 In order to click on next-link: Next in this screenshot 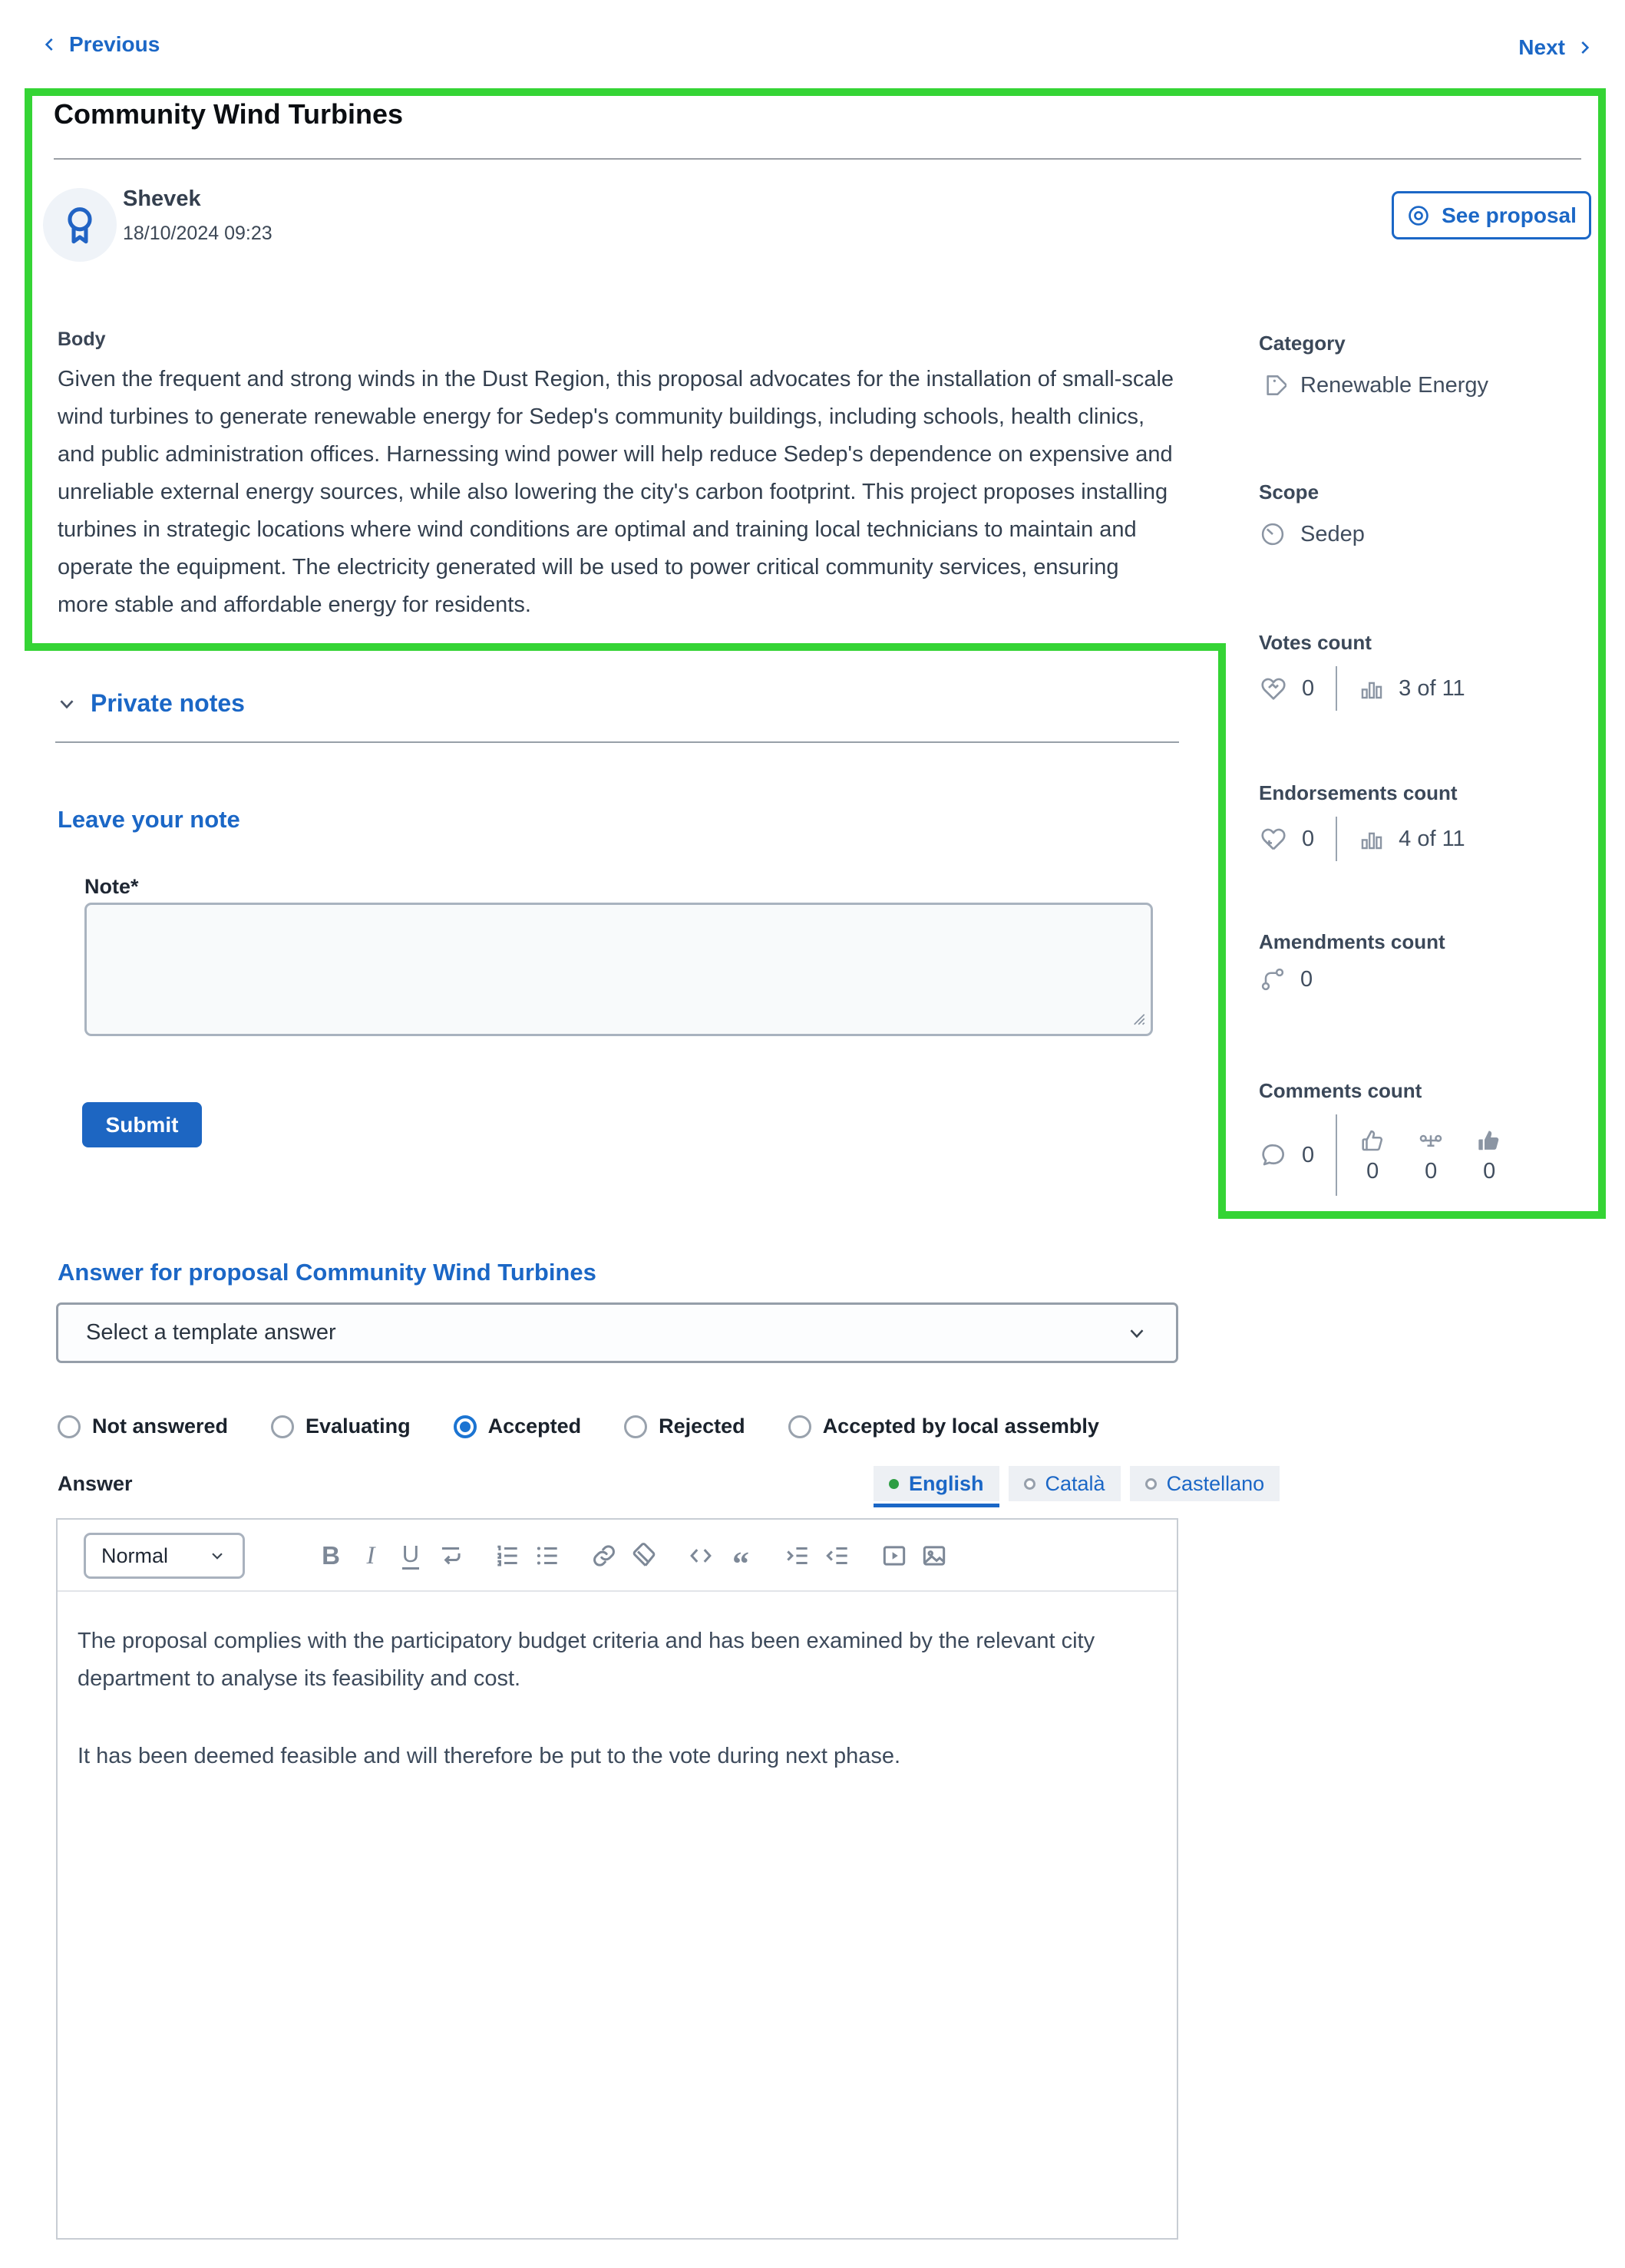, I will do `click(1556, 48)`.